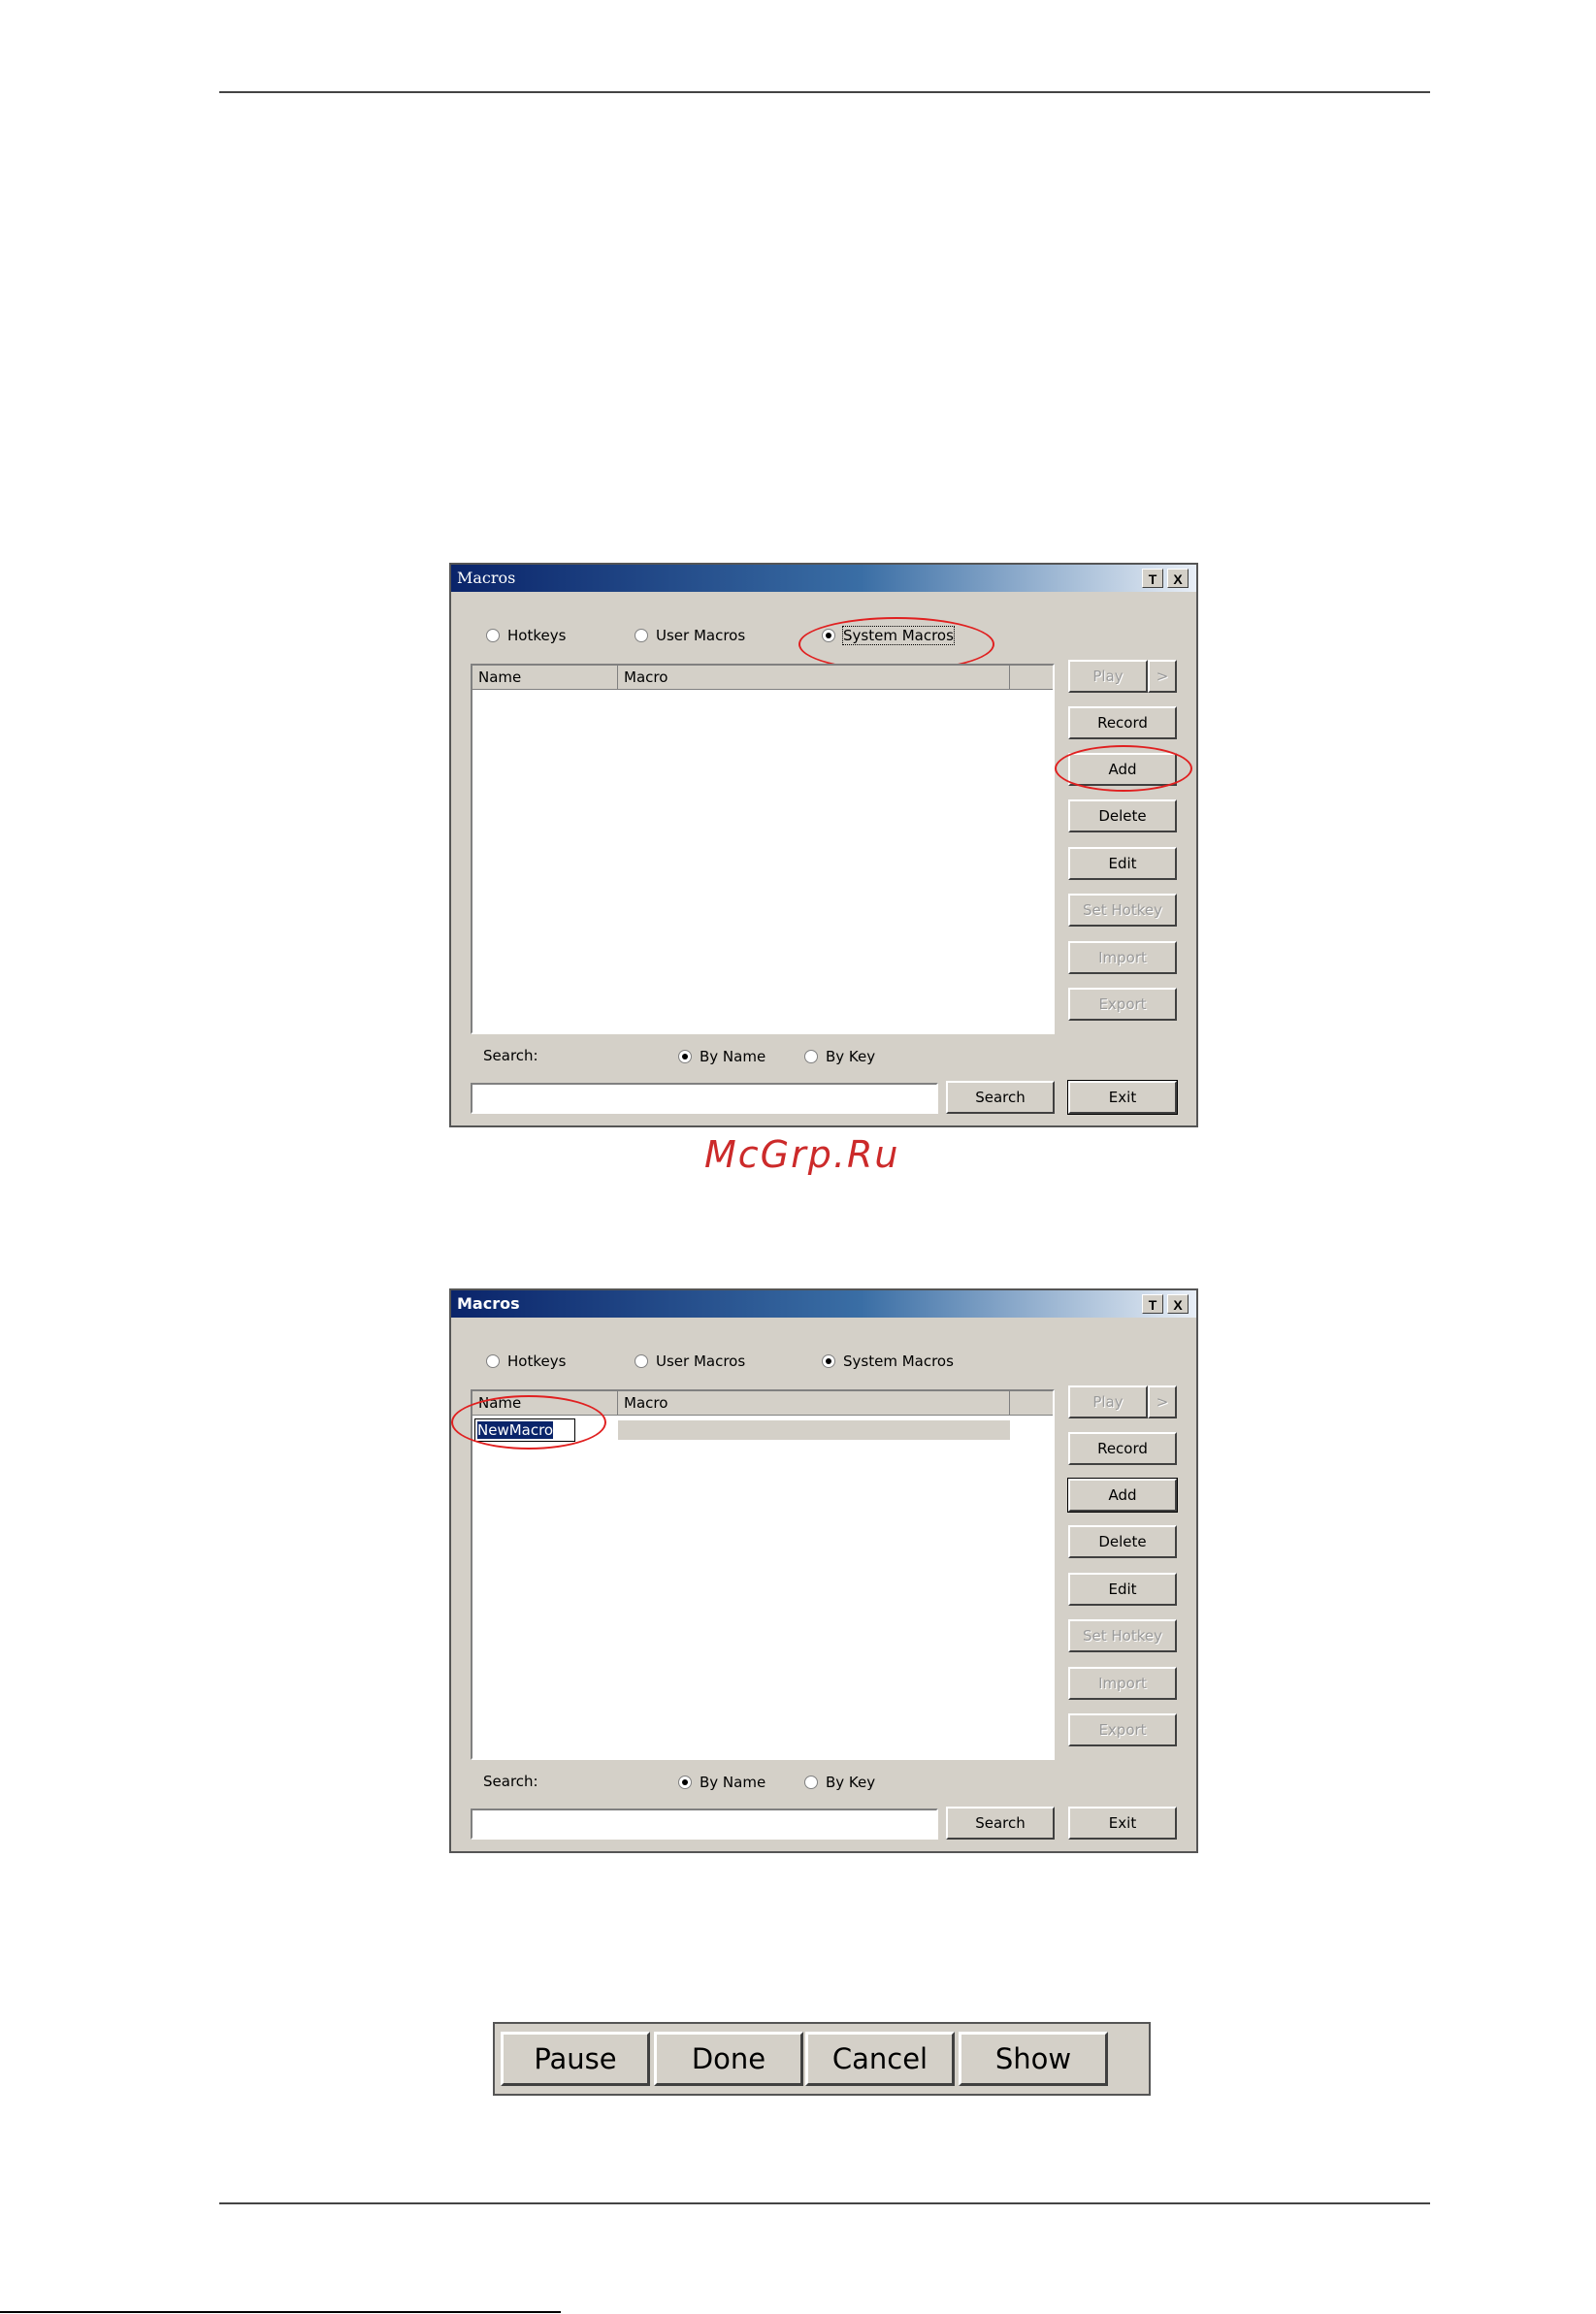 The image size is (1596, 2314). Describe the element at coordinates (728, 2059) in the screenshot. I see `done-button: Done` at that location.